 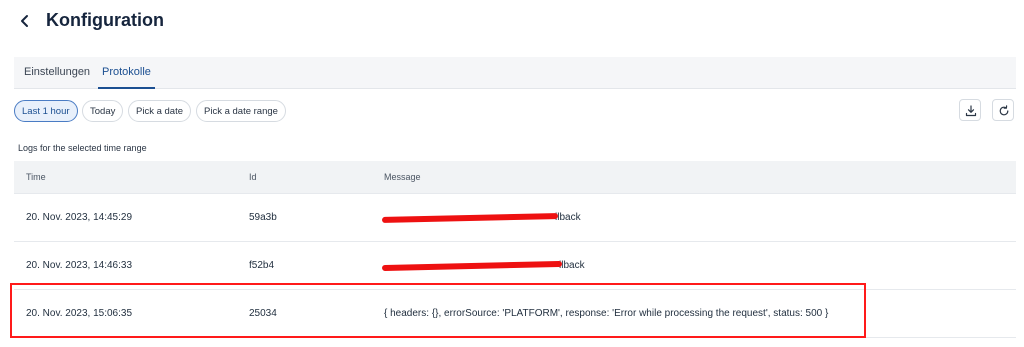 What do you see at coordinates (57, 72) in the screenshot?
I see `tab-einstellungen: Einstellungen` at bounding box center [57, 72].